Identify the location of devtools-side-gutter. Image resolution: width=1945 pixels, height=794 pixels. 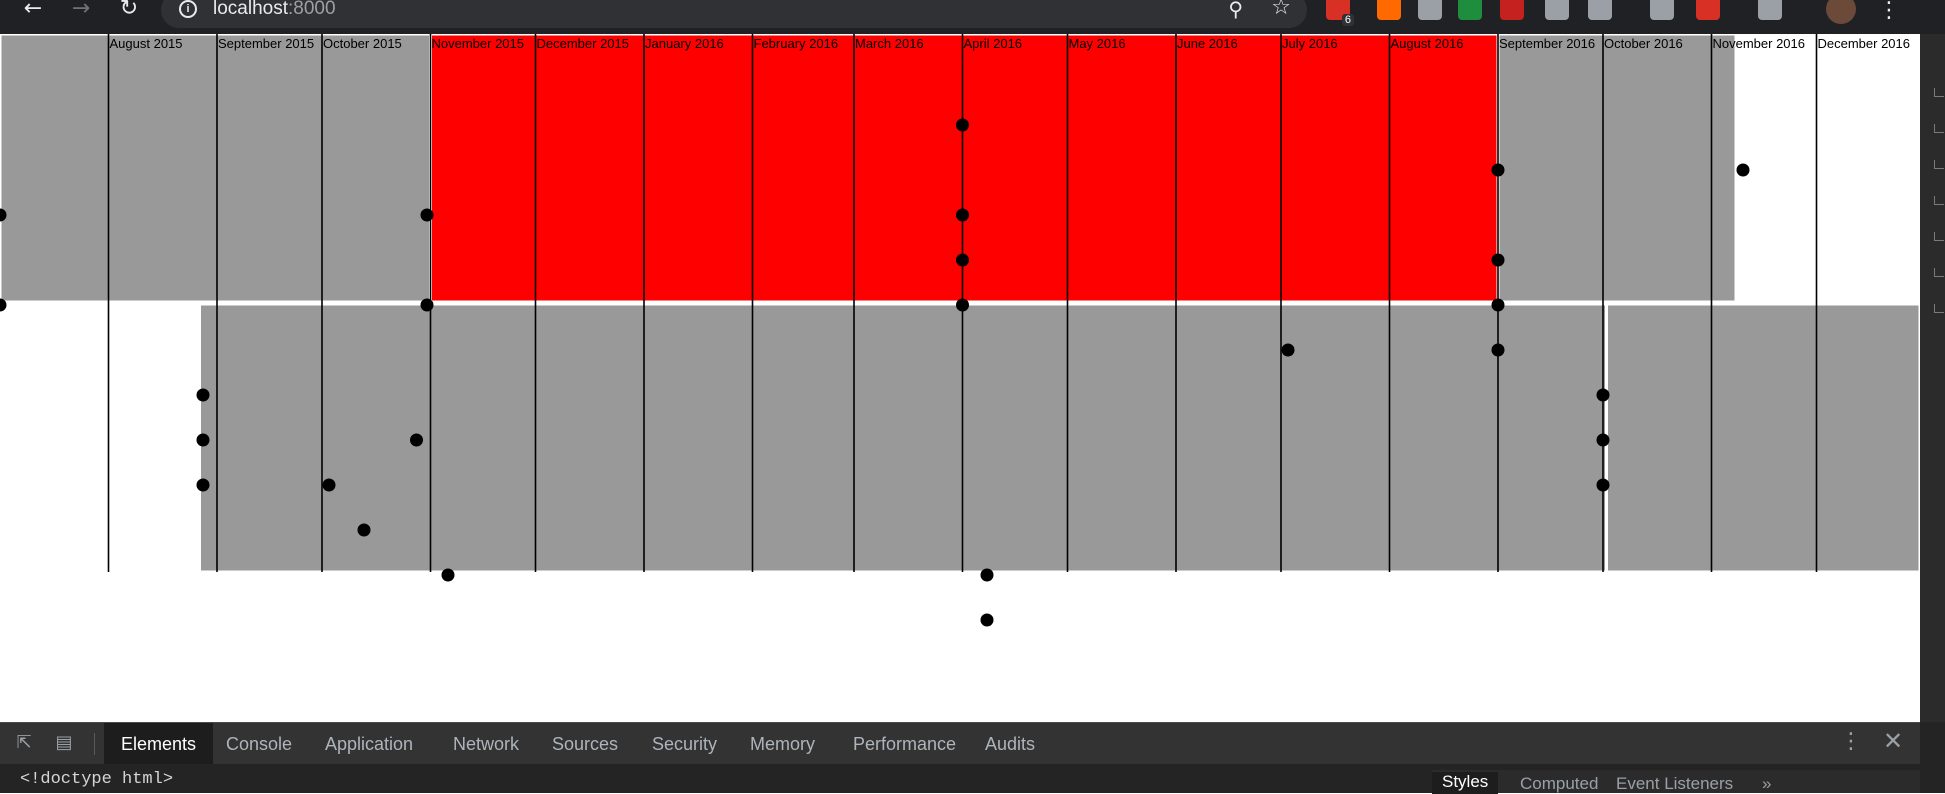
(1932, 378).